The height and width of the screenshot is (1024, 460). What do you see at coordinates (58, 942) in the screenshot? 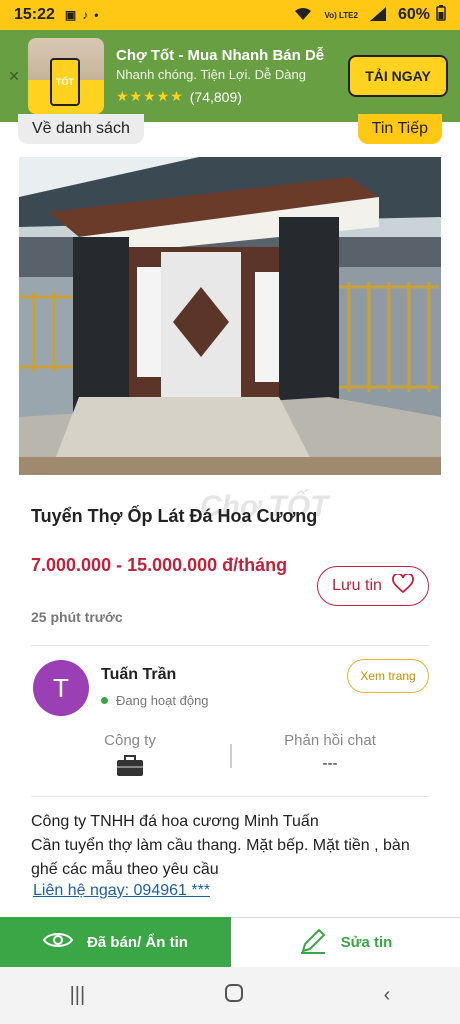
I see `eye-icon` at bounding box center [58, 942].